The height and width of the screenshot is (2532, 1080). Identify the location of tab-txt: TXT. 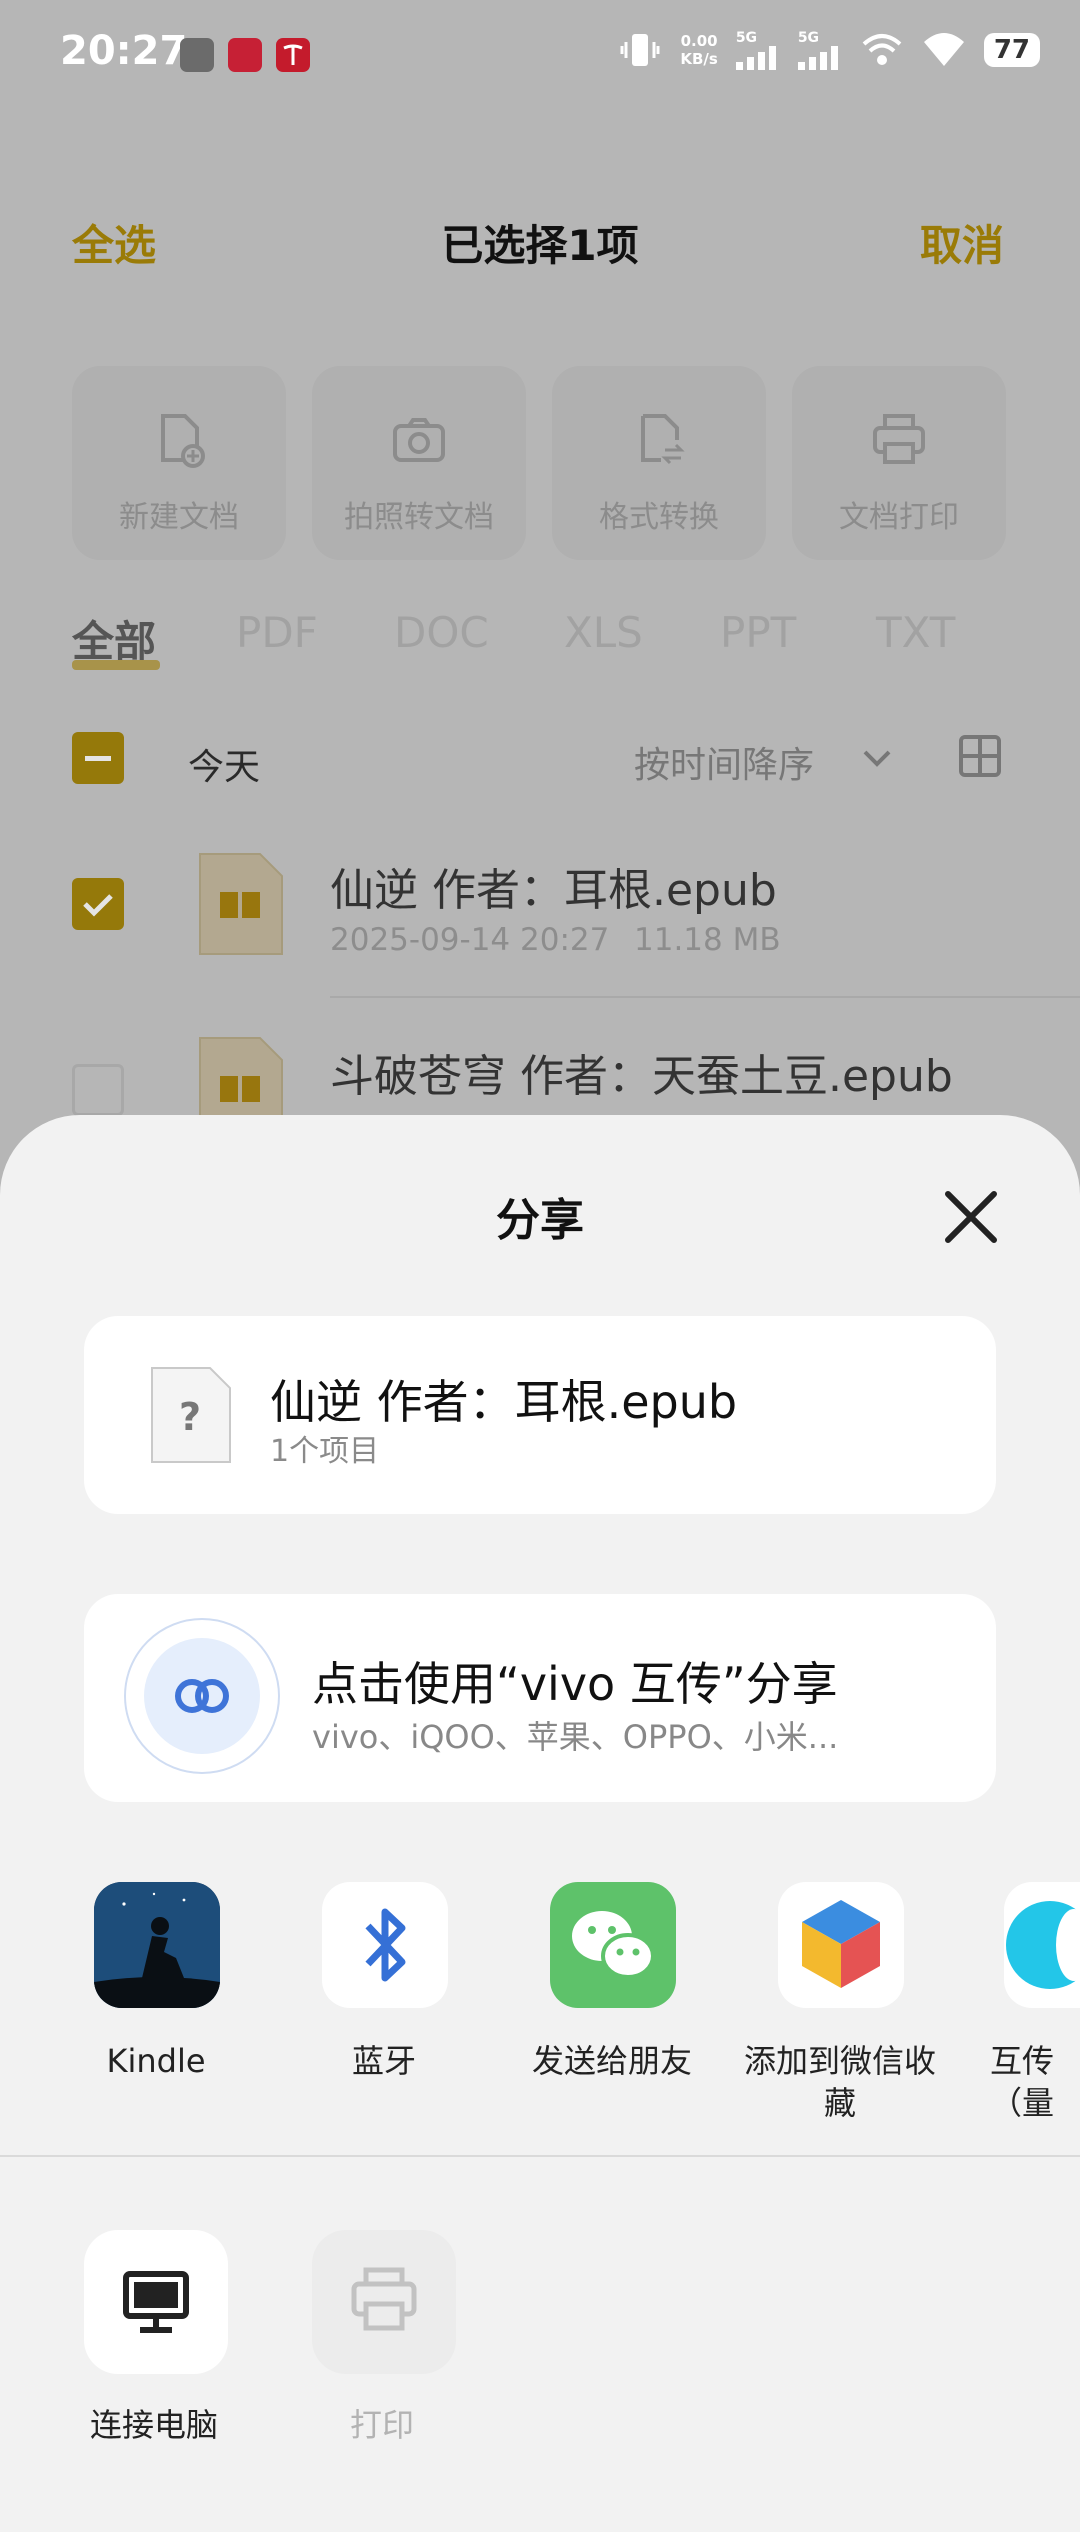
(915, 632).